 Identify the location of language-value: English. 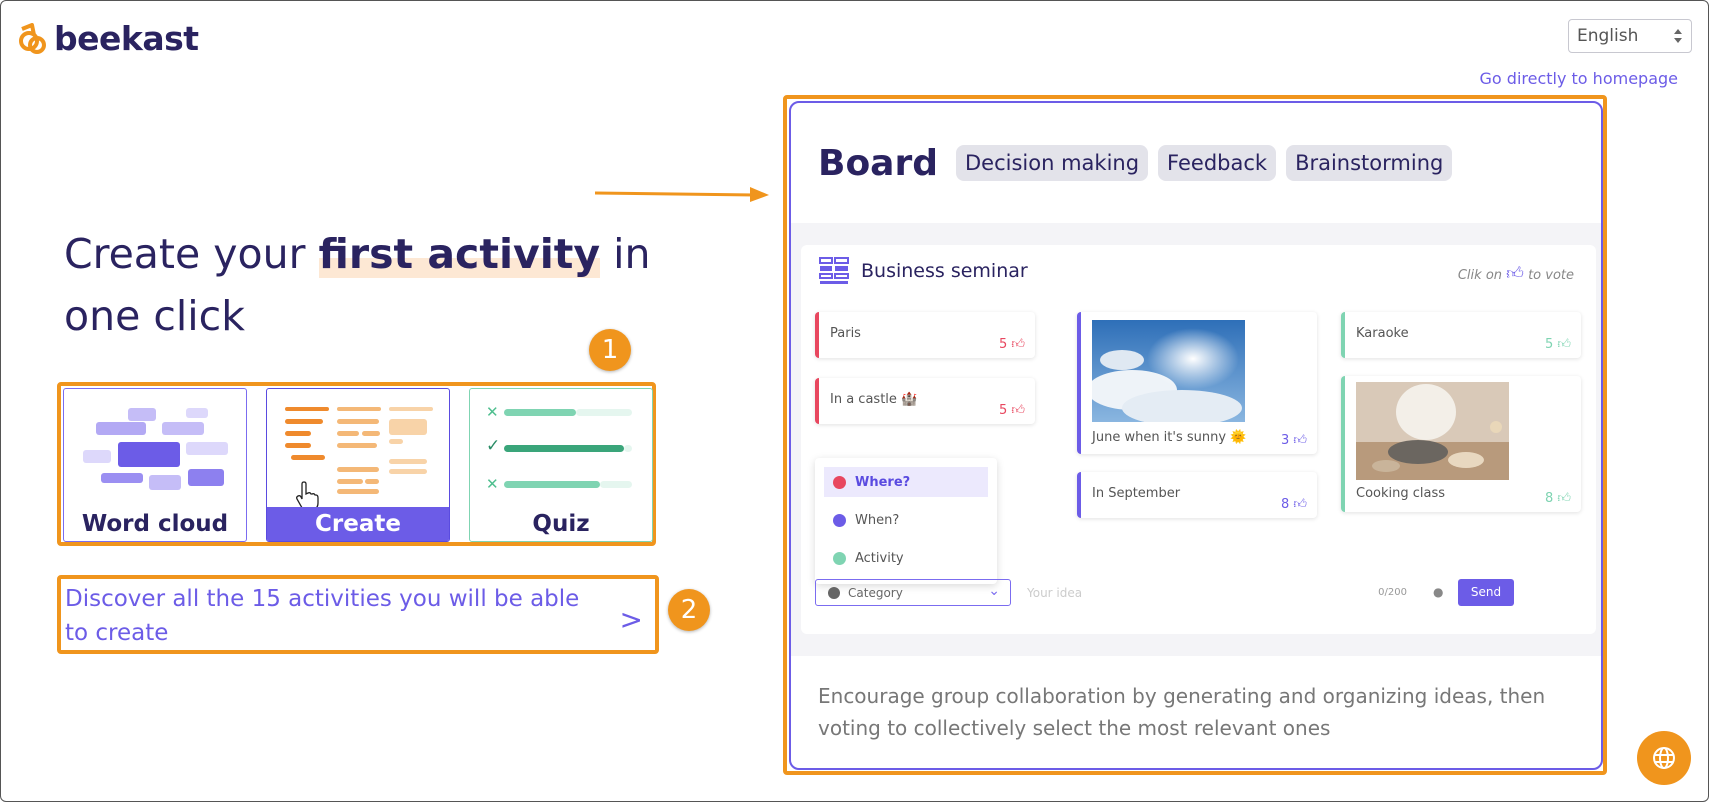
(1608, 36).